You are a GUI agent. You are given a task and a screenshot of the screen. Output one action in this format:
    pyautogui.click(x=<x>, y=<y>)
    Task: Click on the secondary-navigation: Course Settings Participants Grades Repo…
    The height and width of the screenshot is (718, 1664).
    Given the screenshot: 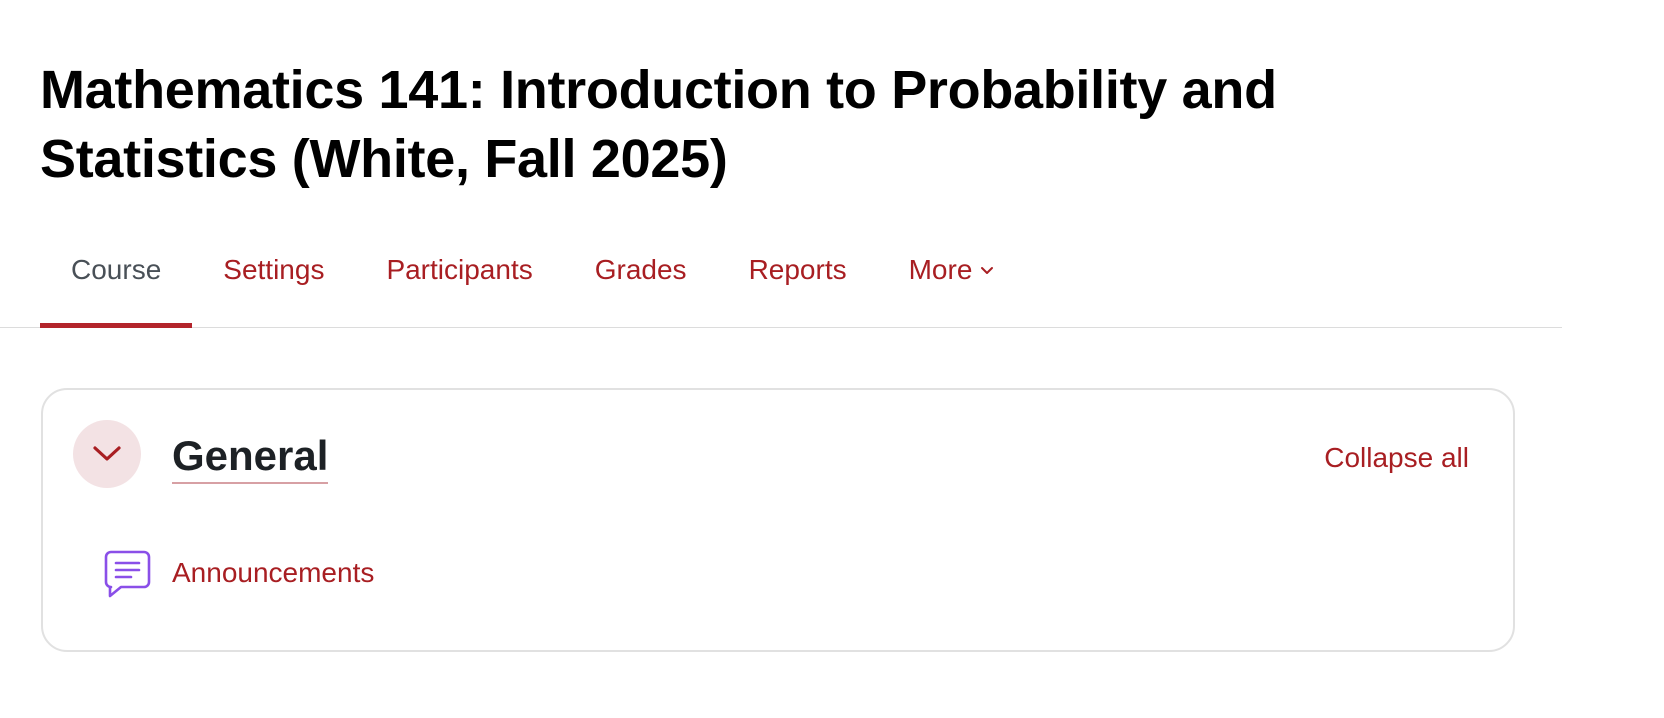 What is the action you would take?
    pyautogui.click(x=781, y=279)
    